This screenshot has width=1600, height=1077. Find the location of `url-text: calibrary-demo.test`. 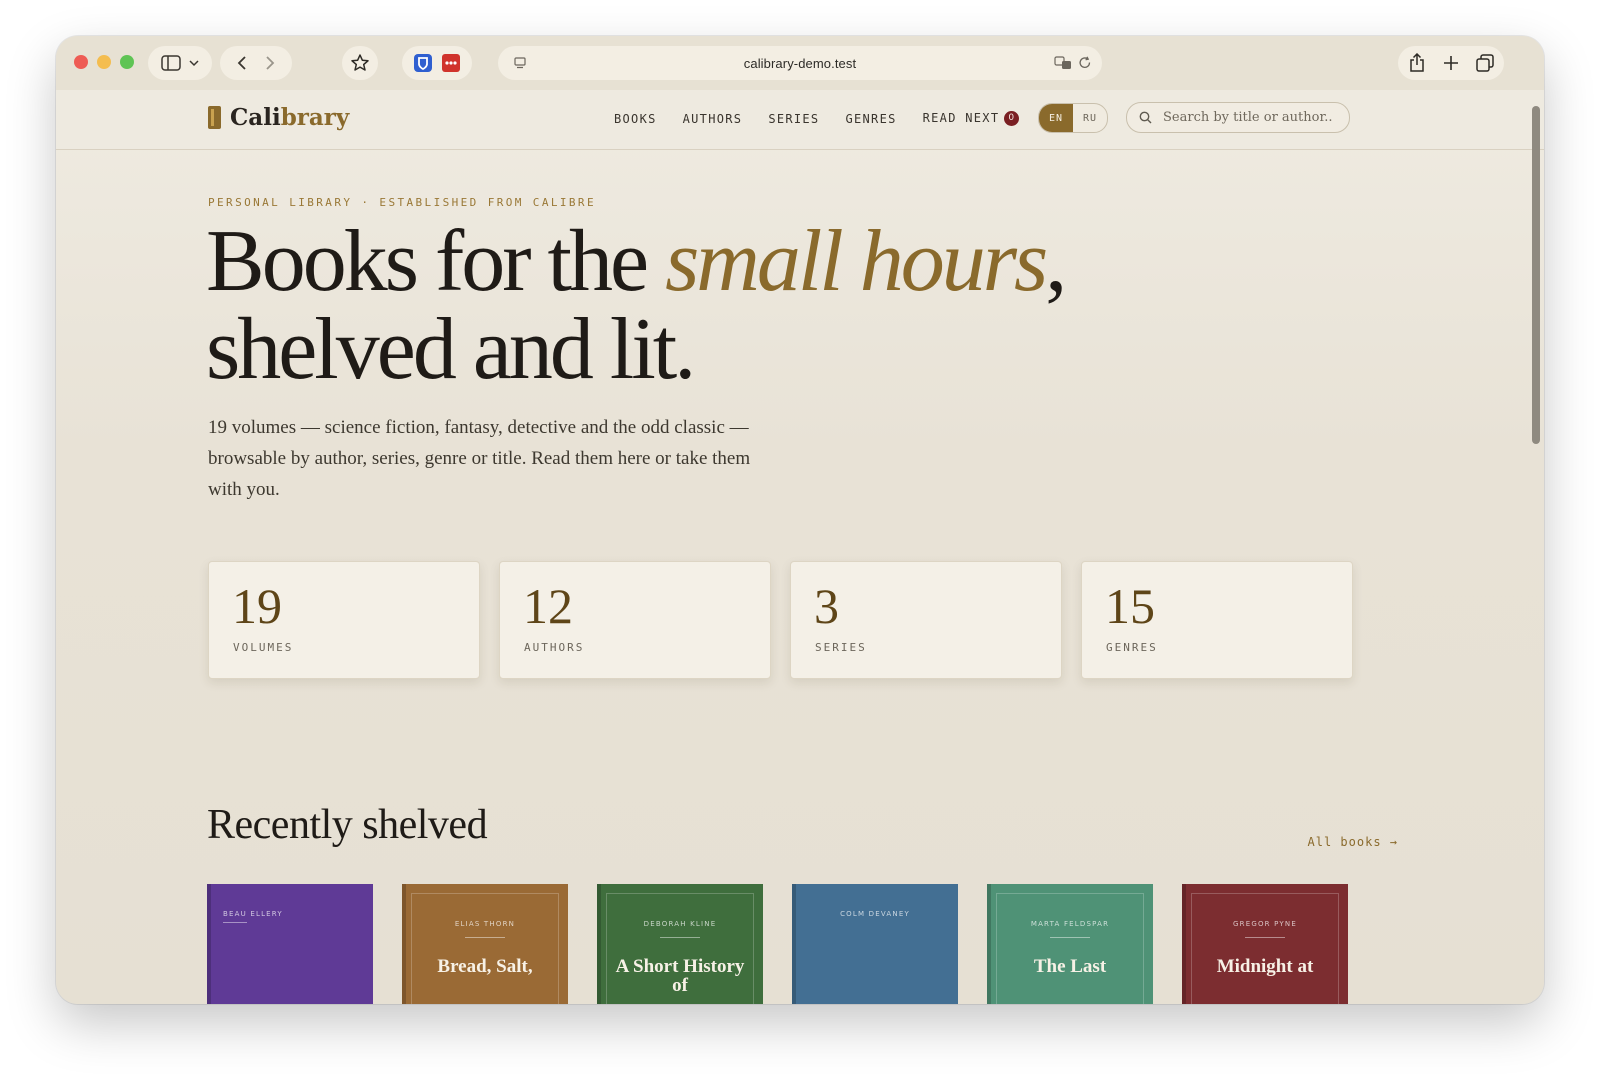

url-text: calibrary-demo.test is located at coordinates (800, 63).